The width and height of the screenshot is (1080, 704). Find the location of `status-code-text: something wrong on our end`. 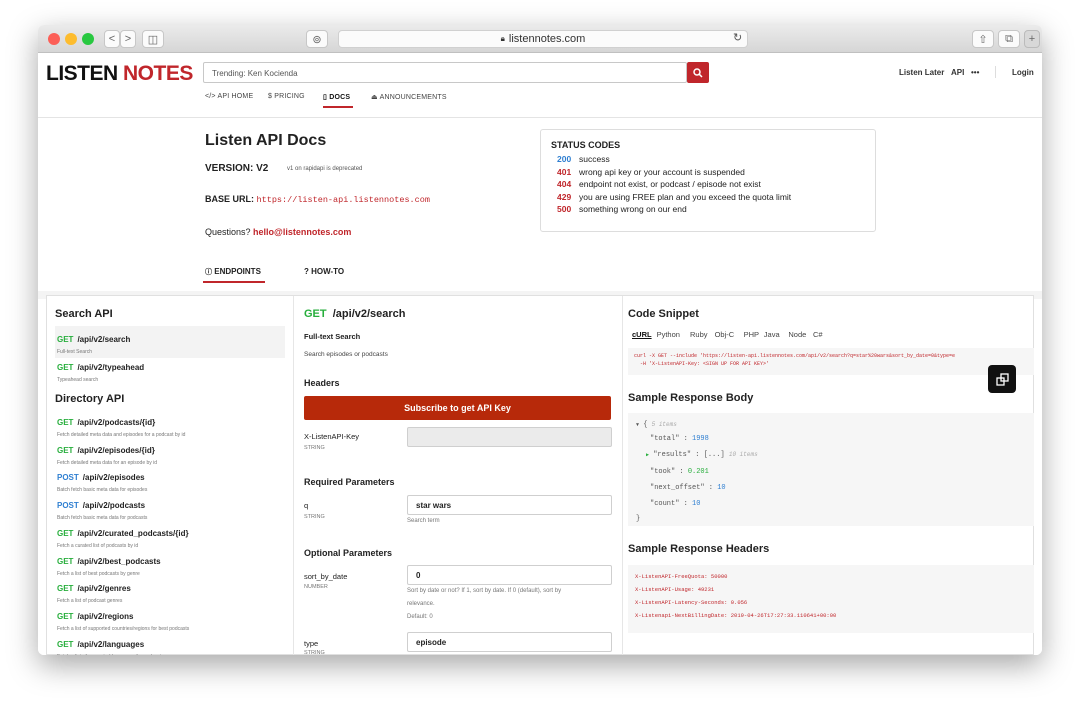

status-code-text: something wrong on our end is located at coordinates (633, 209).